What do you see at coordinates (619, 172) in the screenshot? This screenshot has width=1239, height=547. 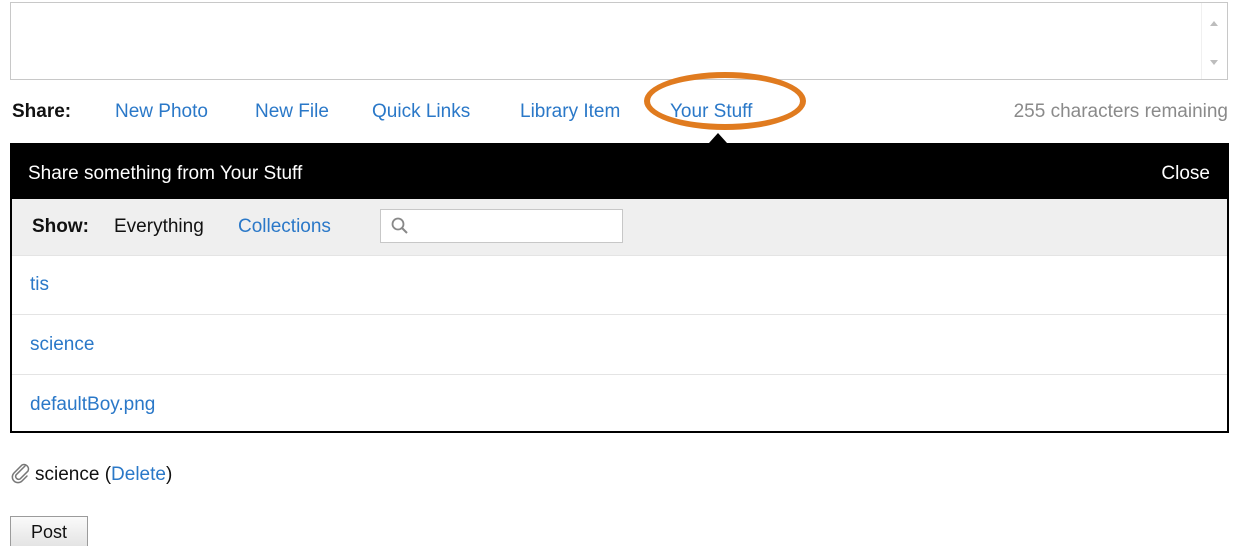 I see `panel-header: Share something from Your Stuff Close` at bounding box center [619, 172].